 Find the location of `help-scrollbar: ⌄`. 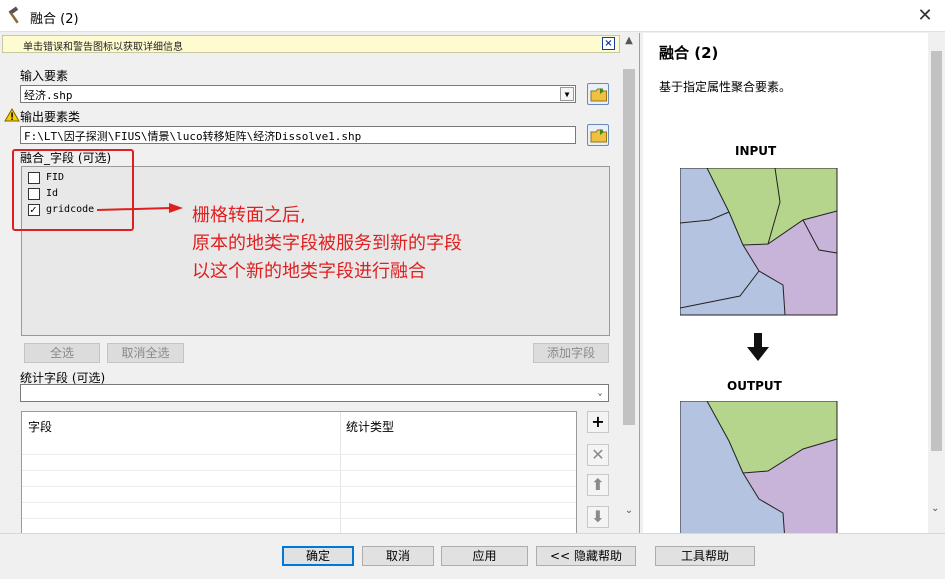

help-scrollbar: ⌄ is located at coordinates (936, 283).